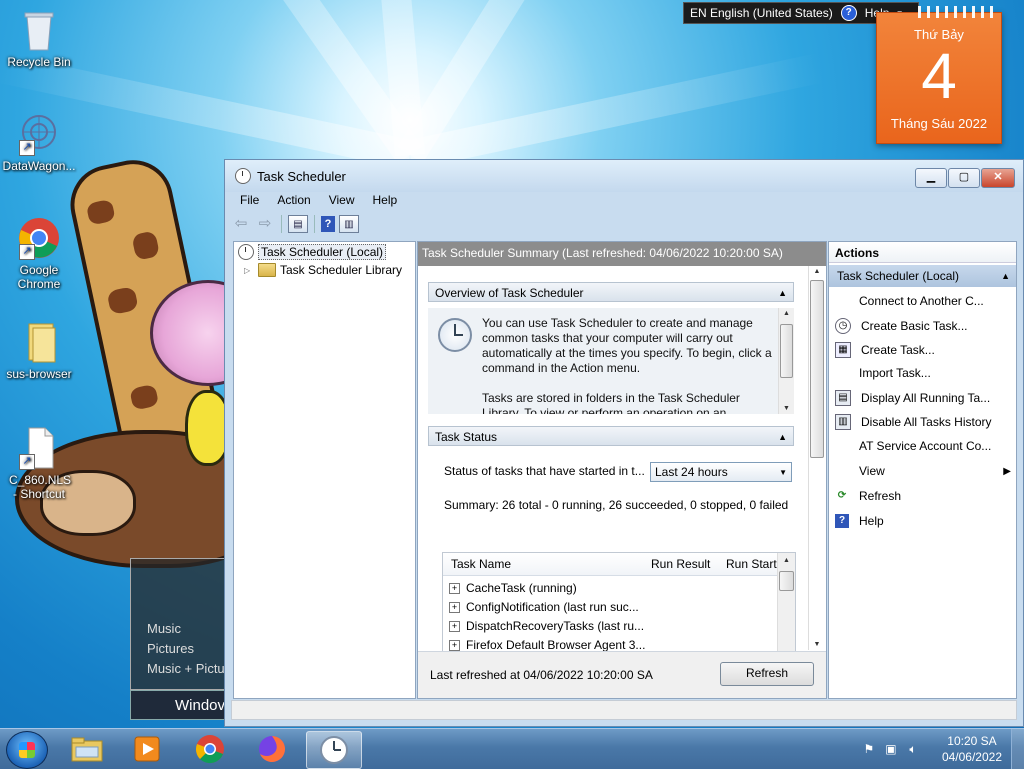  Describe the element at coordinates (971, 757) in the screenshot. I see `clock-date: 04/06/2022` at that location.